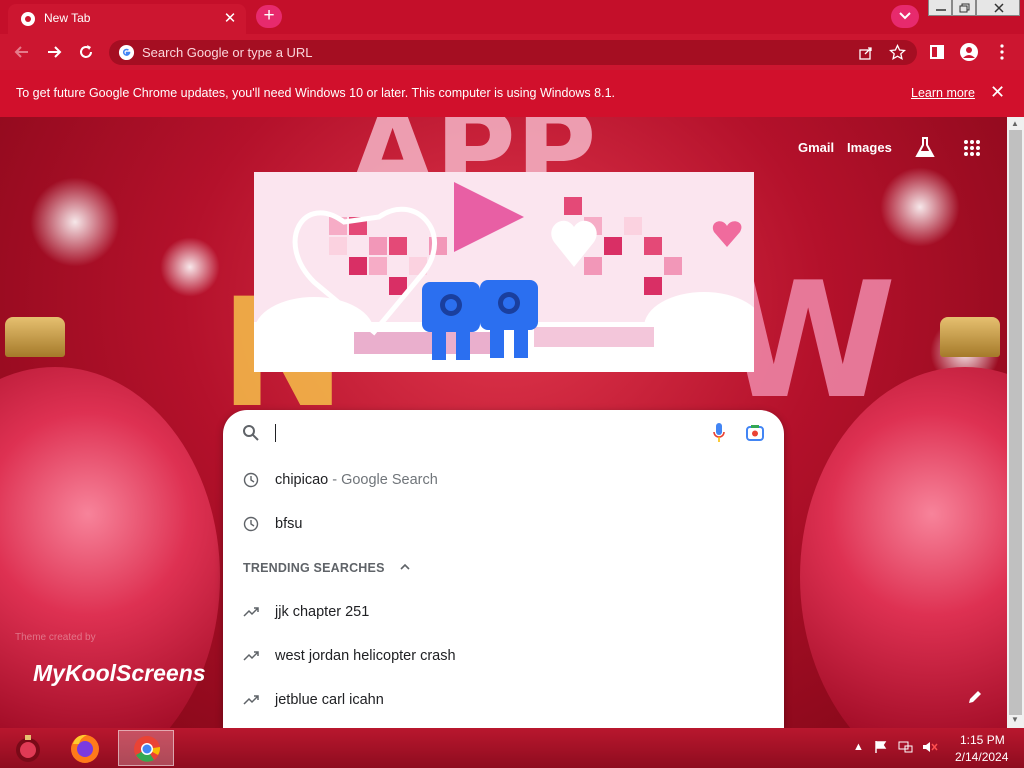  I want to click on suggestion-item: bfsu, so click(503, 524).